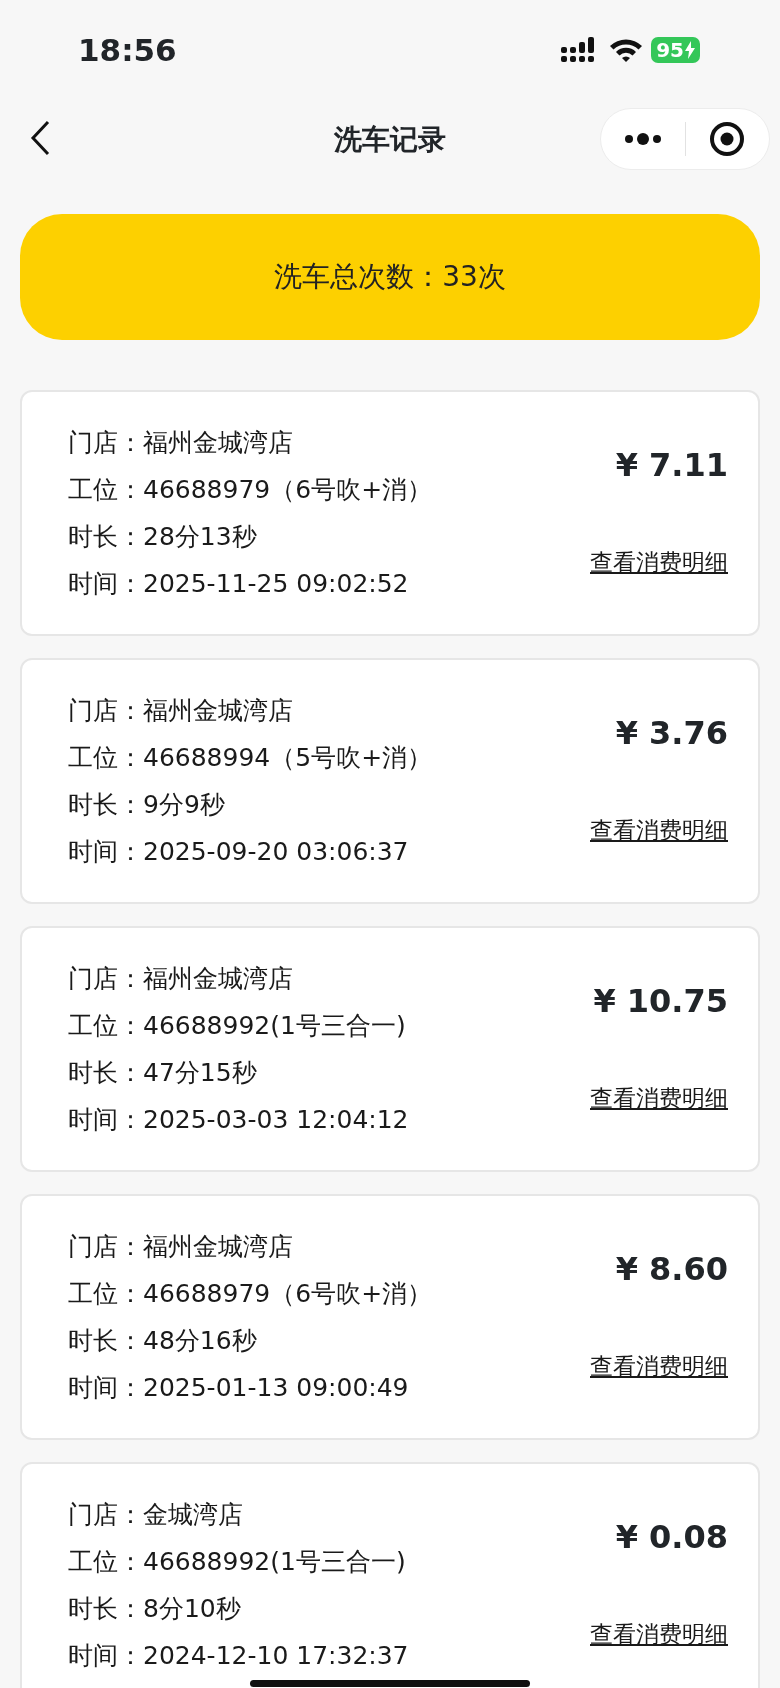  What do you see at coordinates (671, 1537) in the screenshot?
I see `amount: ¥ 0.08` at bounding box center [671, 1537].